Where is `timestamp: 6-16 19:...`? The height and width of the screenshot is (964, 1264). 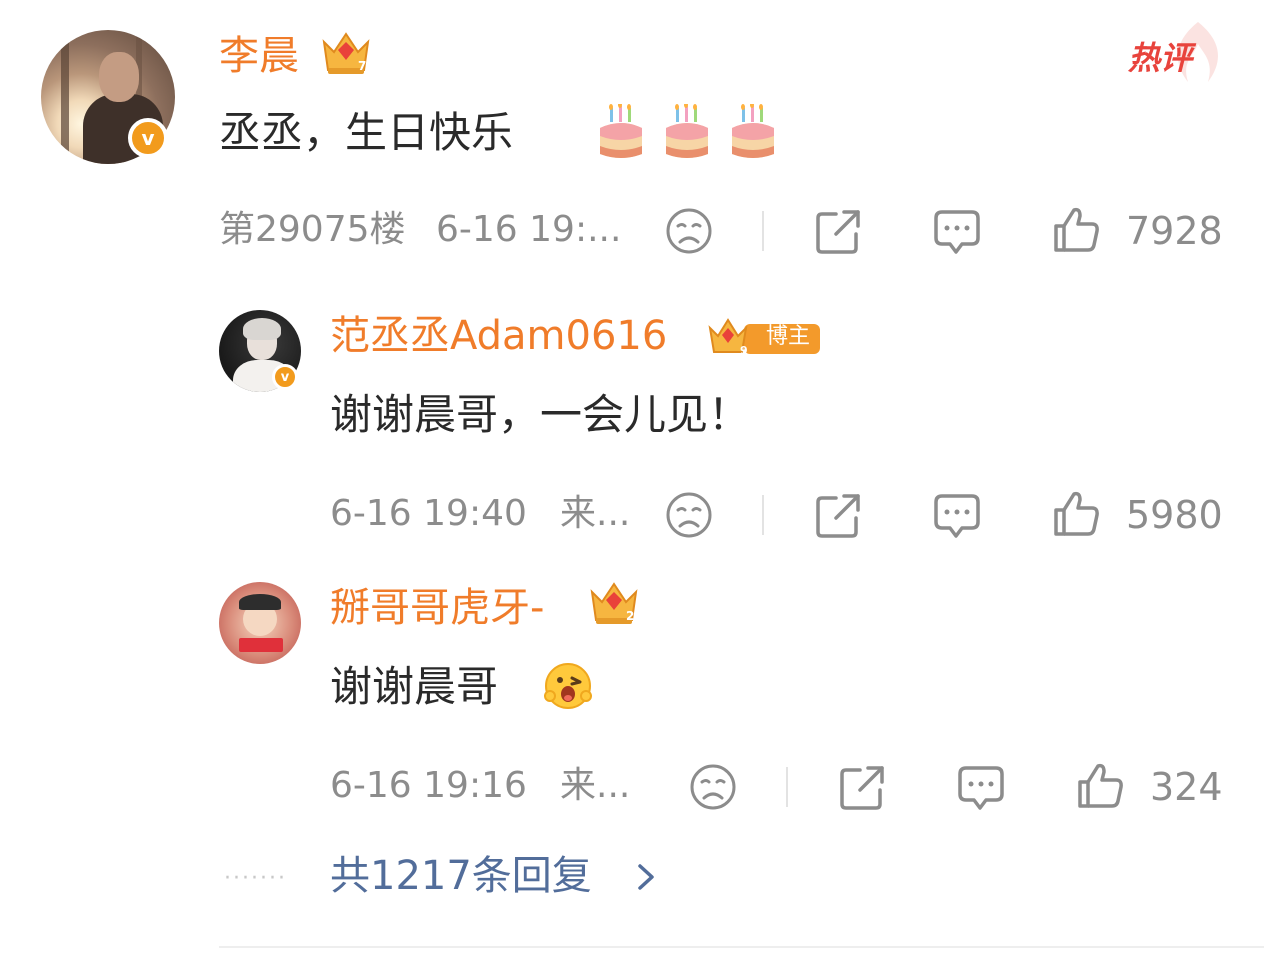
timestamp: 6-16 19:... is located at coordinates (529, 229).